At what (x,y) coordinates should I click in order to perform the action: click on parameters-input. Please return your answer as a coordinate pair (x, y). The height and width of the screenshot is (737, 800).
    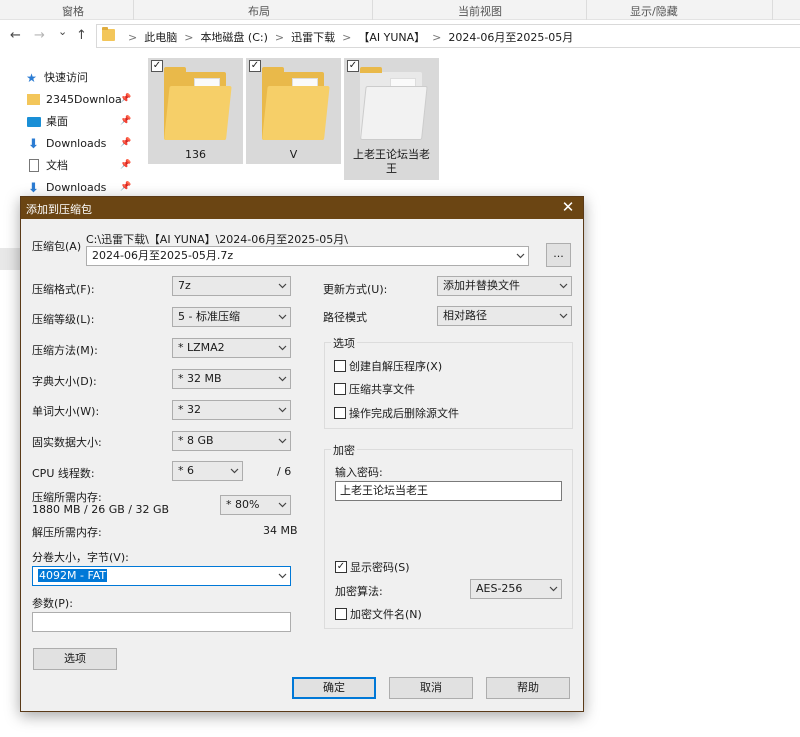
    Looking at the image, I should click on (161, 622).